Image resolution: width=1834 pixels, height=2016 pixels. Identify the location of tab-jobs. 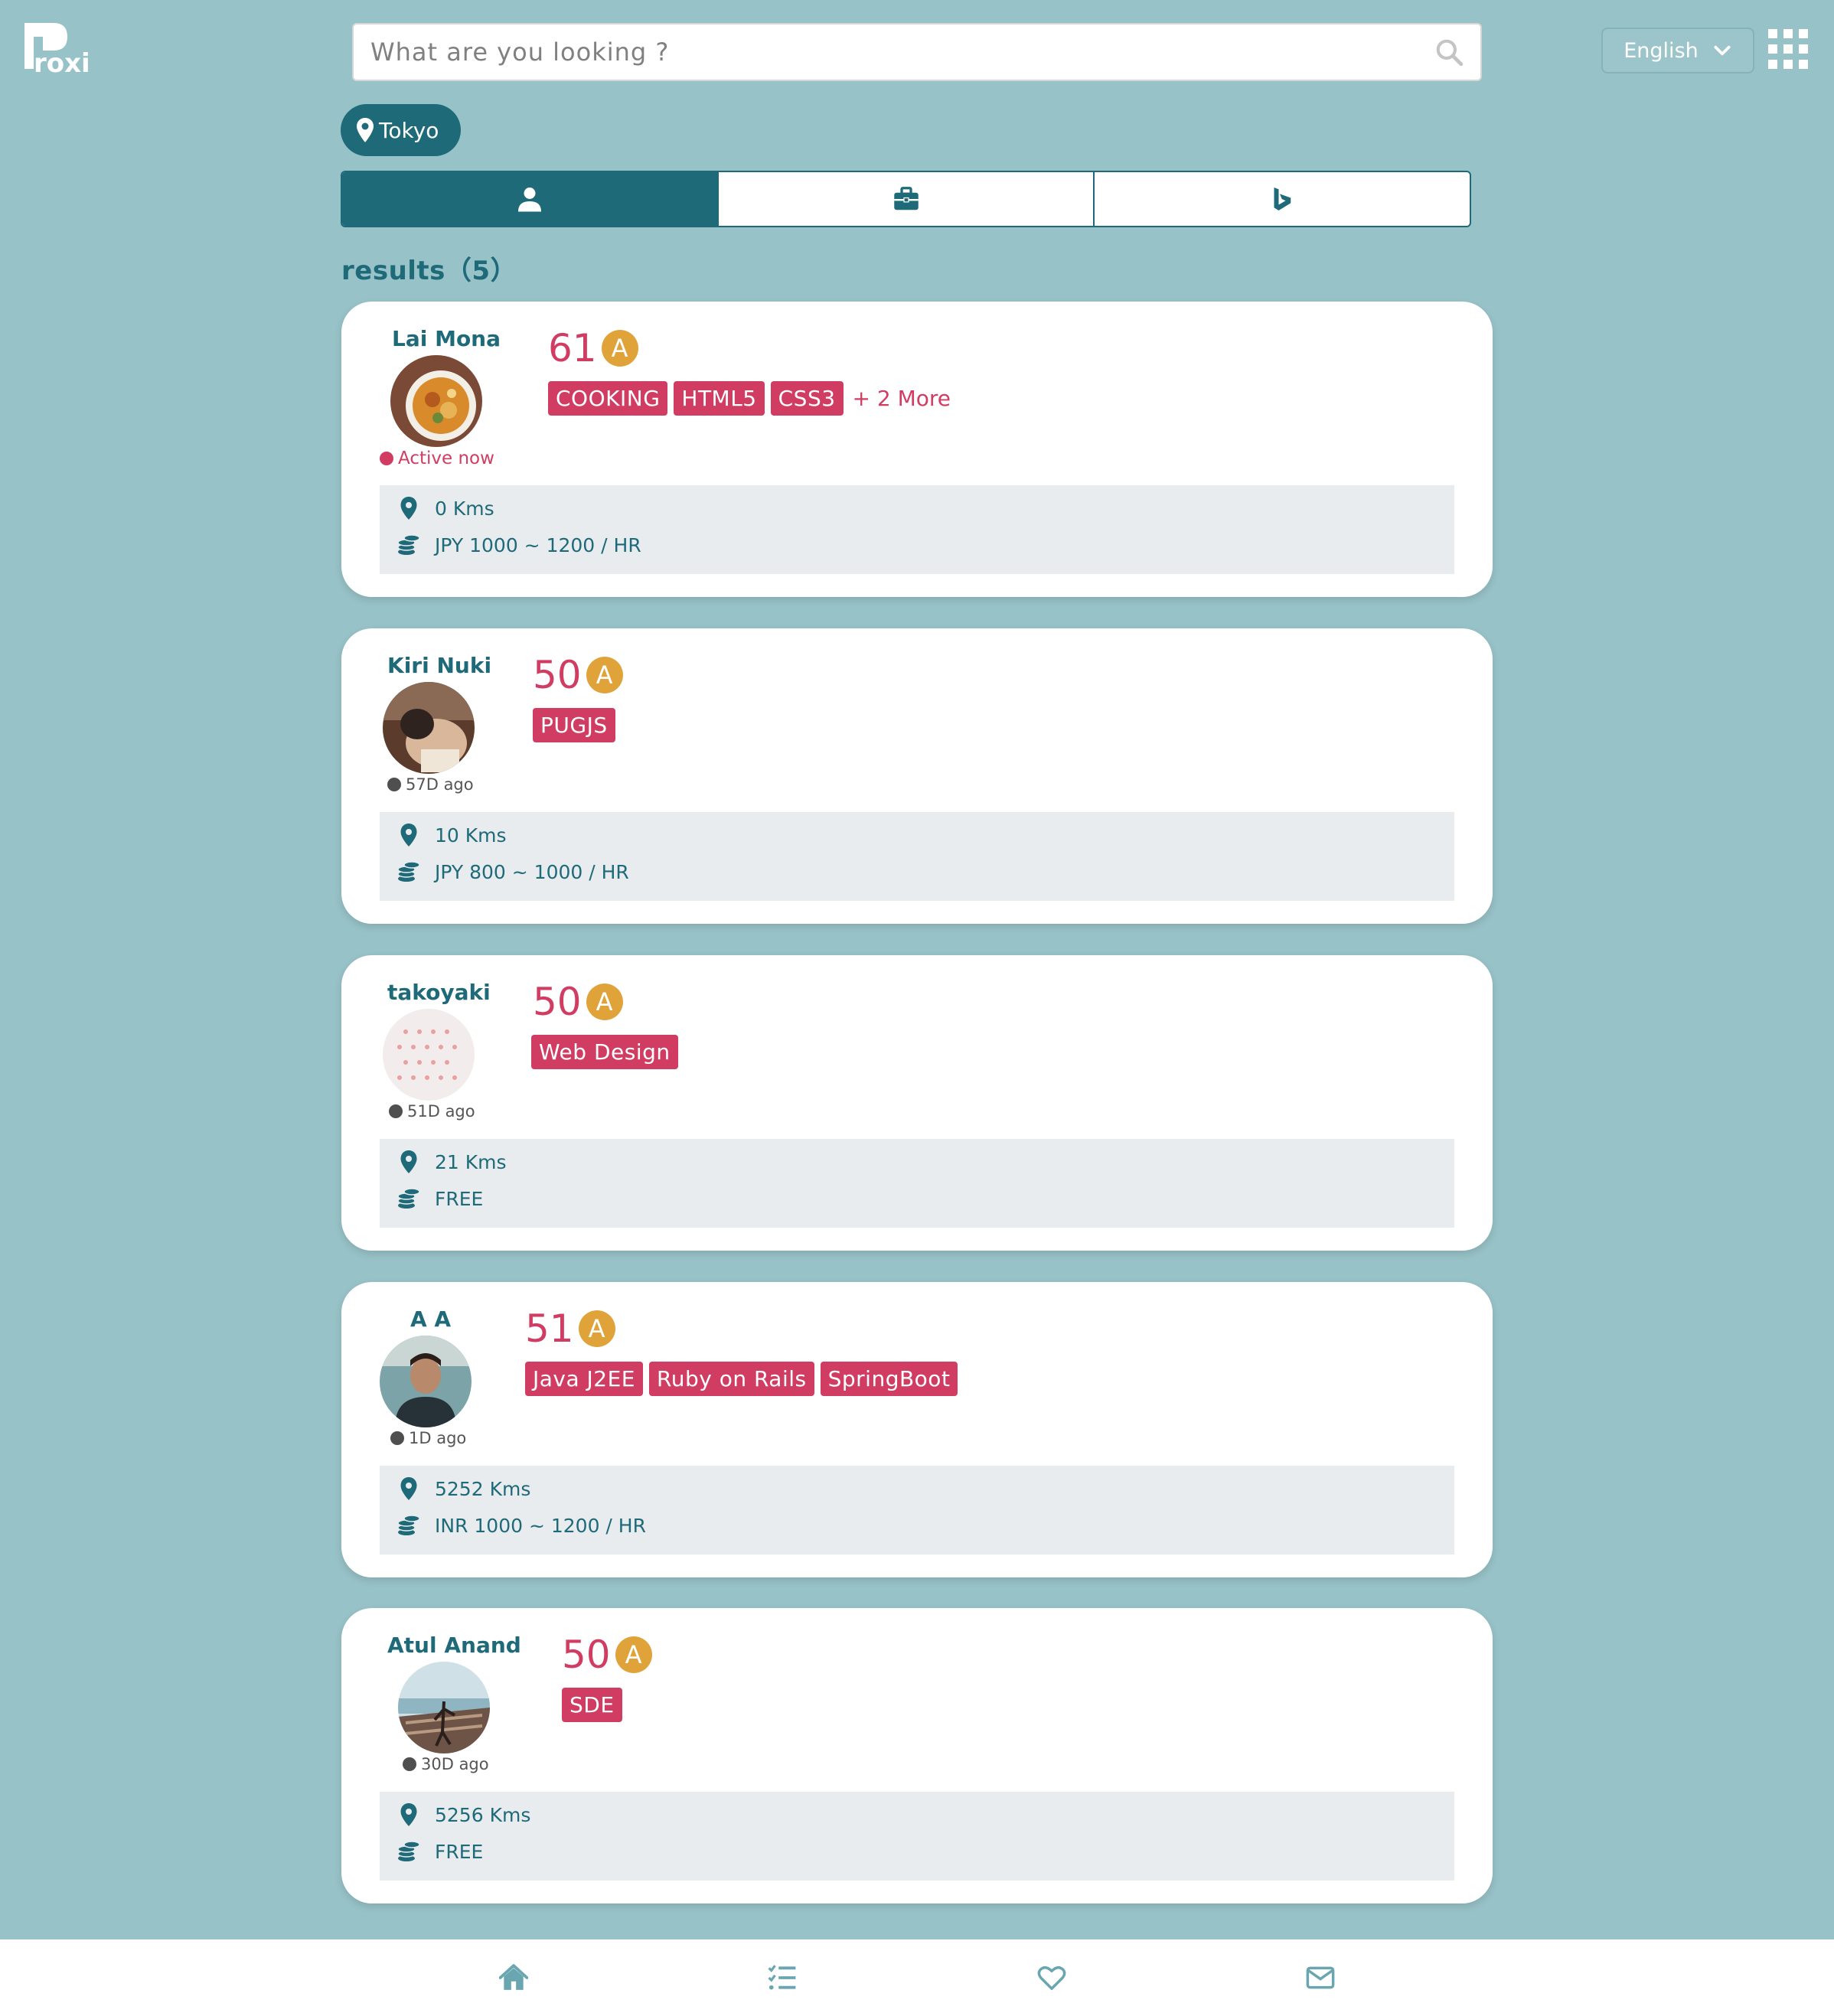
(905, 199).